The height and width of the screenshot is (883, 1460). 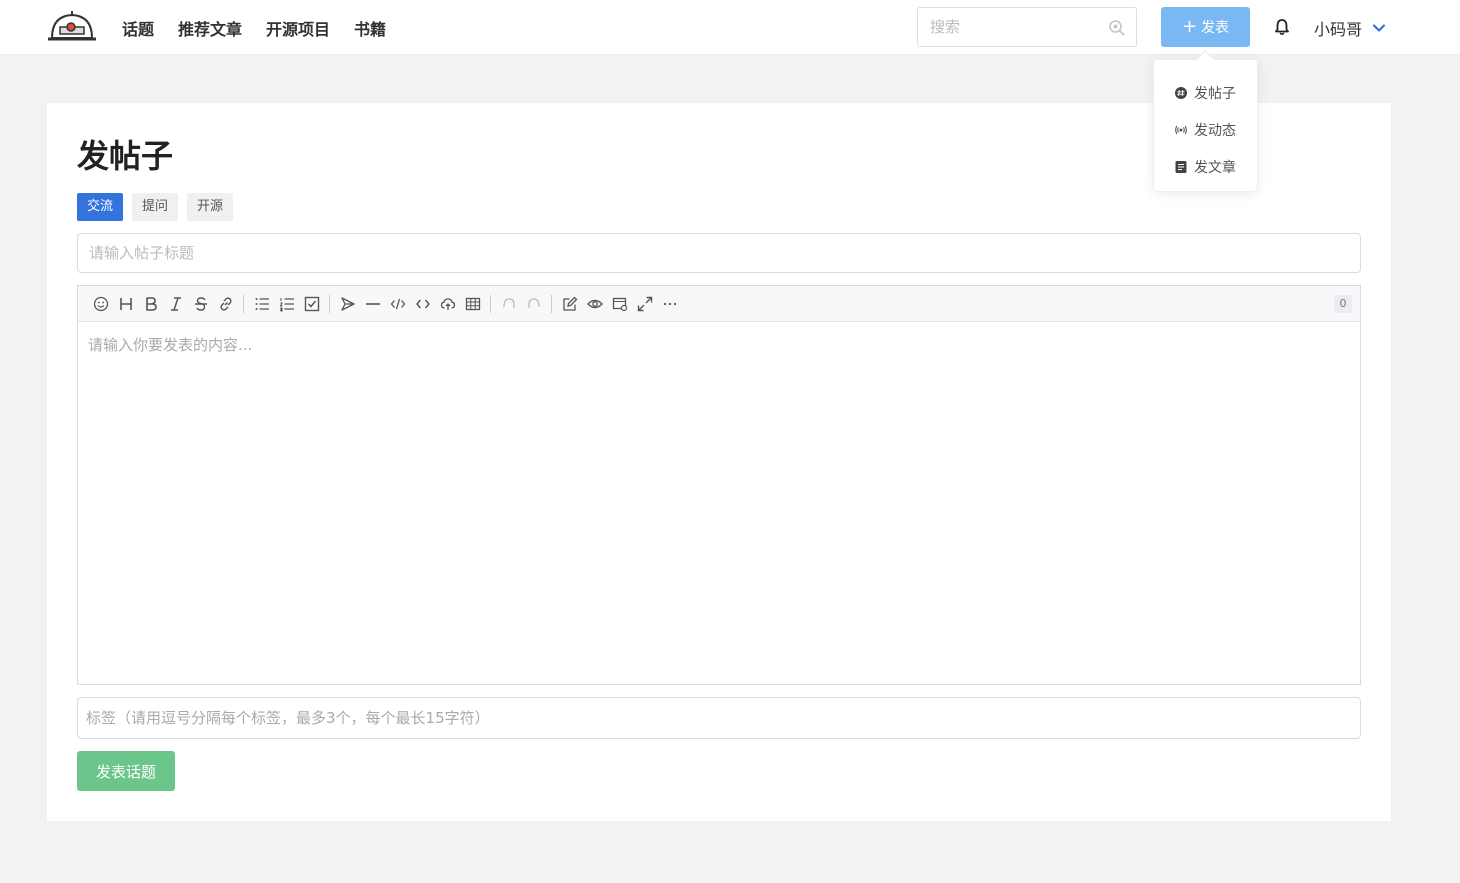 What do you see at coordinates (1181, 166) in the screenshot?
I see `document-icon` at bounding box center [1181, 166].